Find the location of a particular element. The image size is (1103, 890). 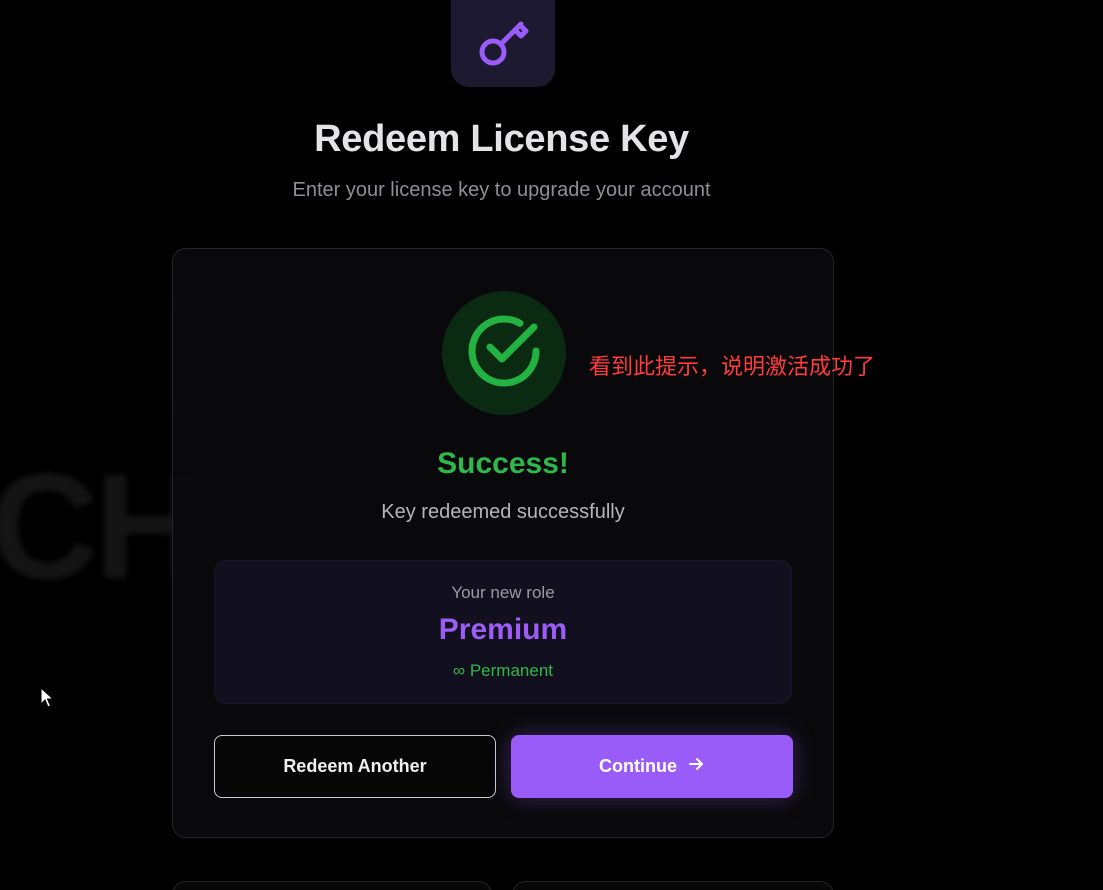

redeem-another-button: Redeem Another is located at coordinates (355, 766).